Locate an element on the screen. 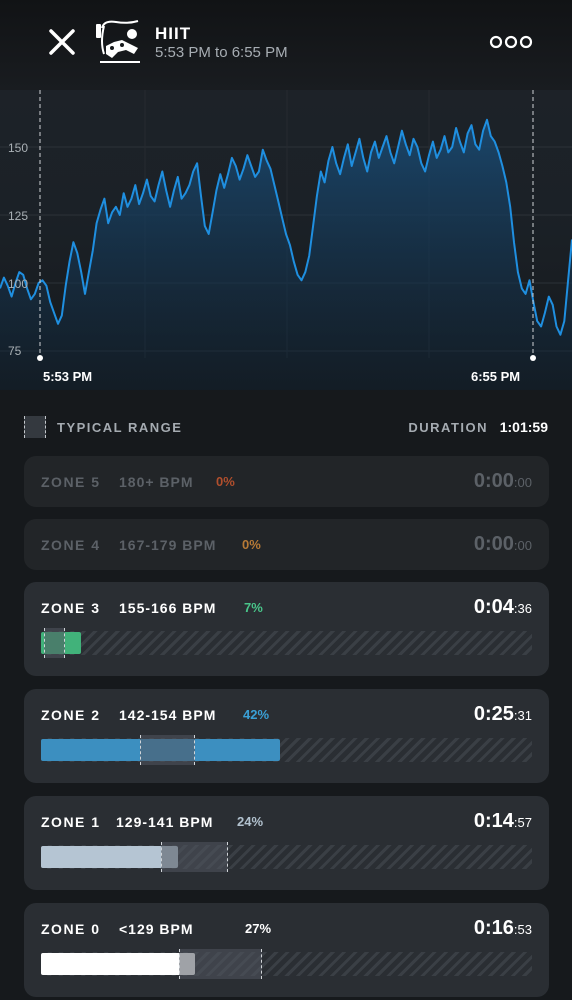  zone-name: ZONE 4 is located at coordinates (71, 545).